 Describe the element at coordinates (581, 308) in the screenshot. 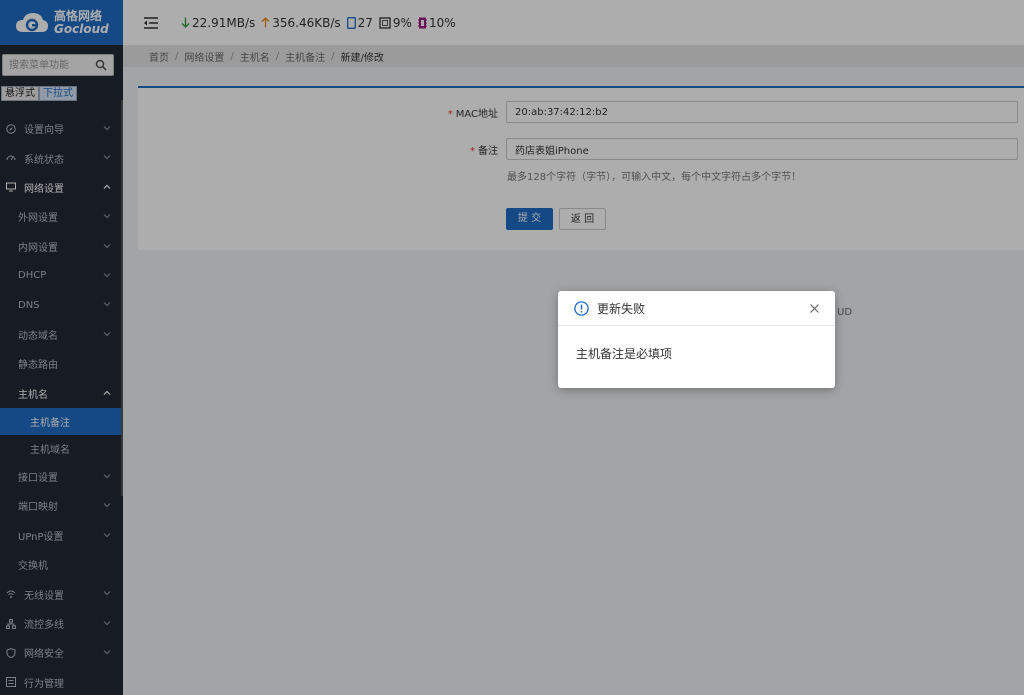

I see `info-circle-icon` at that location.